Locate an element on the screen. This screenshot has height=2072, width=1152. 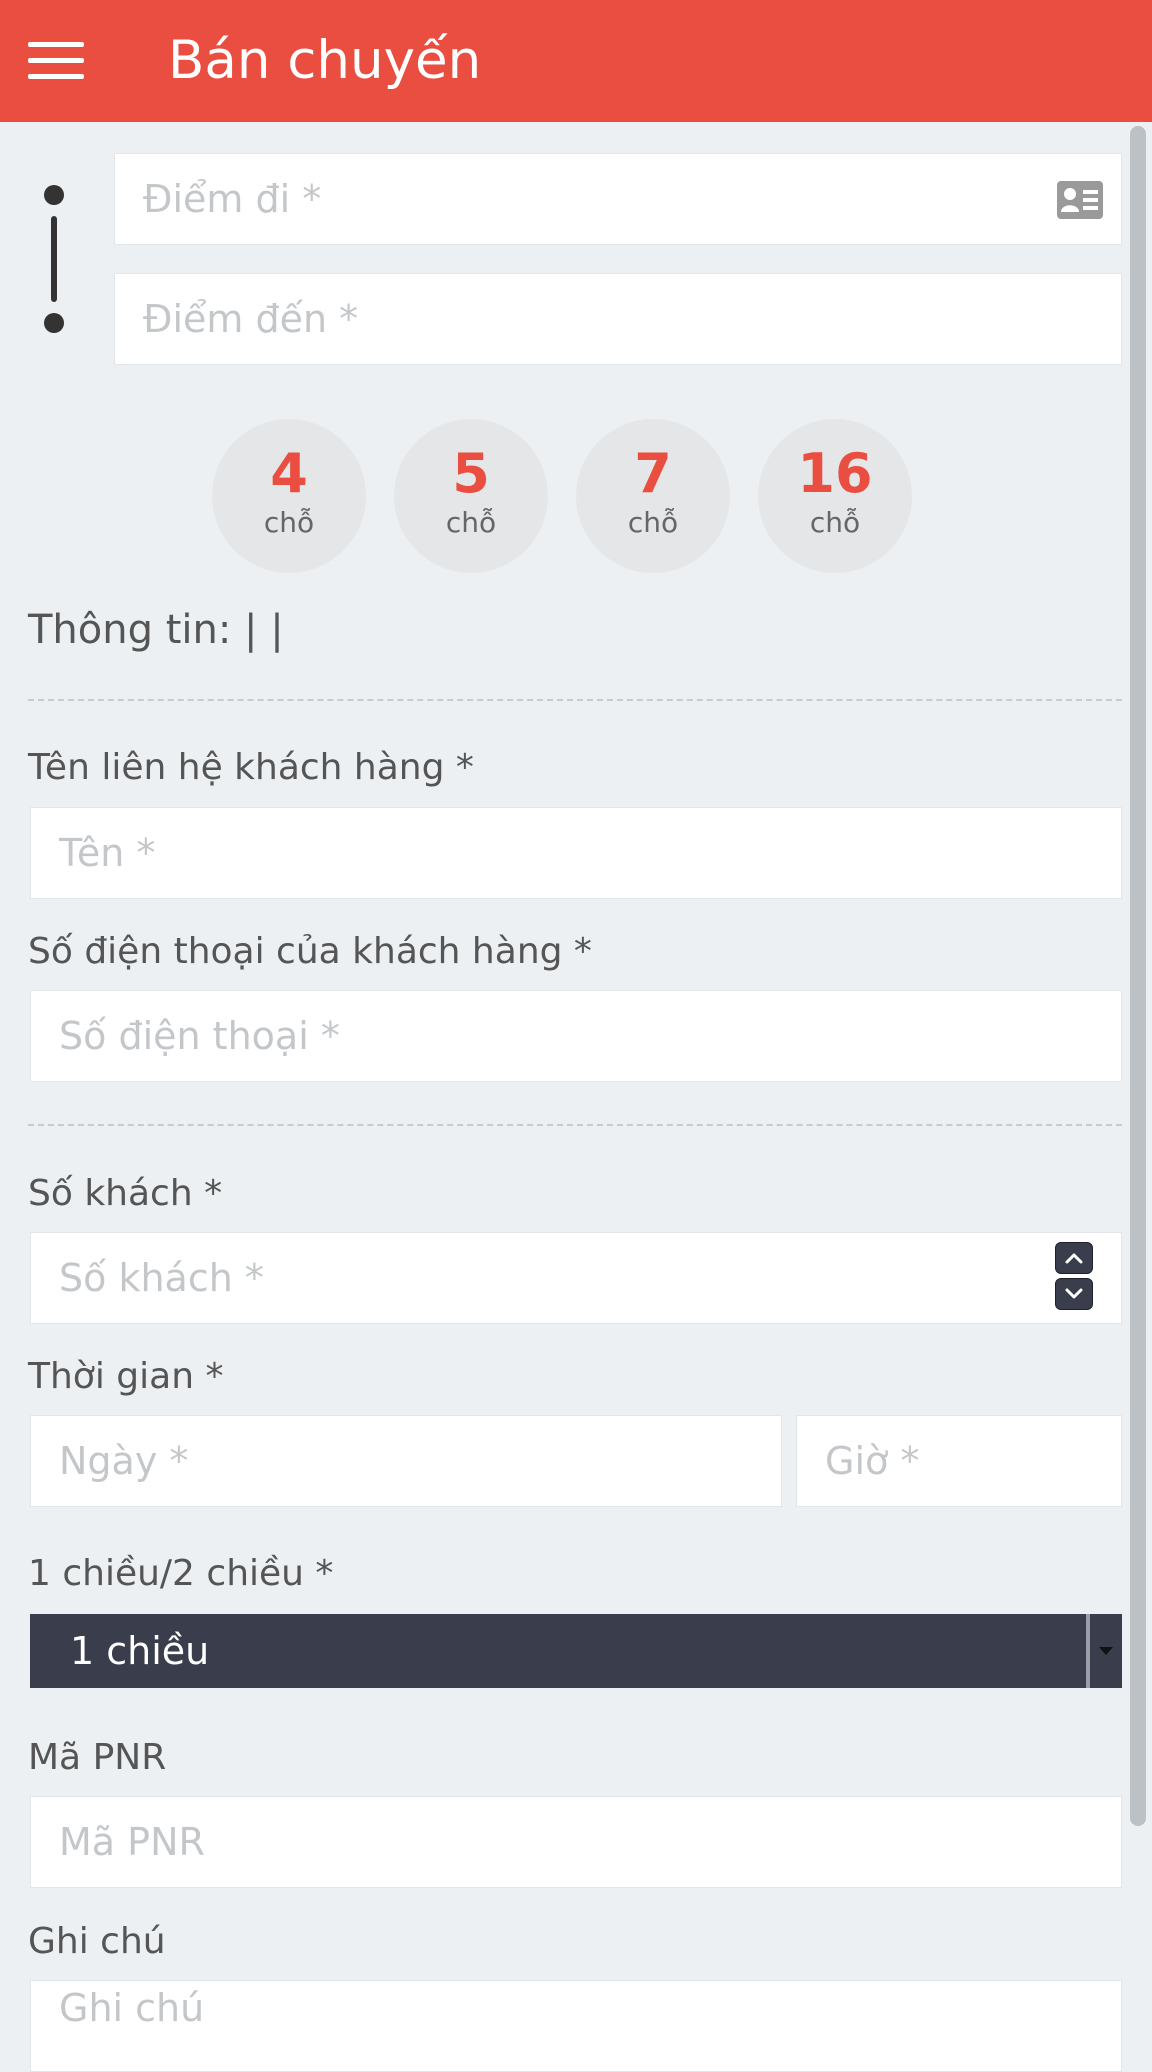
hour-input is located at coordinates (959, 1461).